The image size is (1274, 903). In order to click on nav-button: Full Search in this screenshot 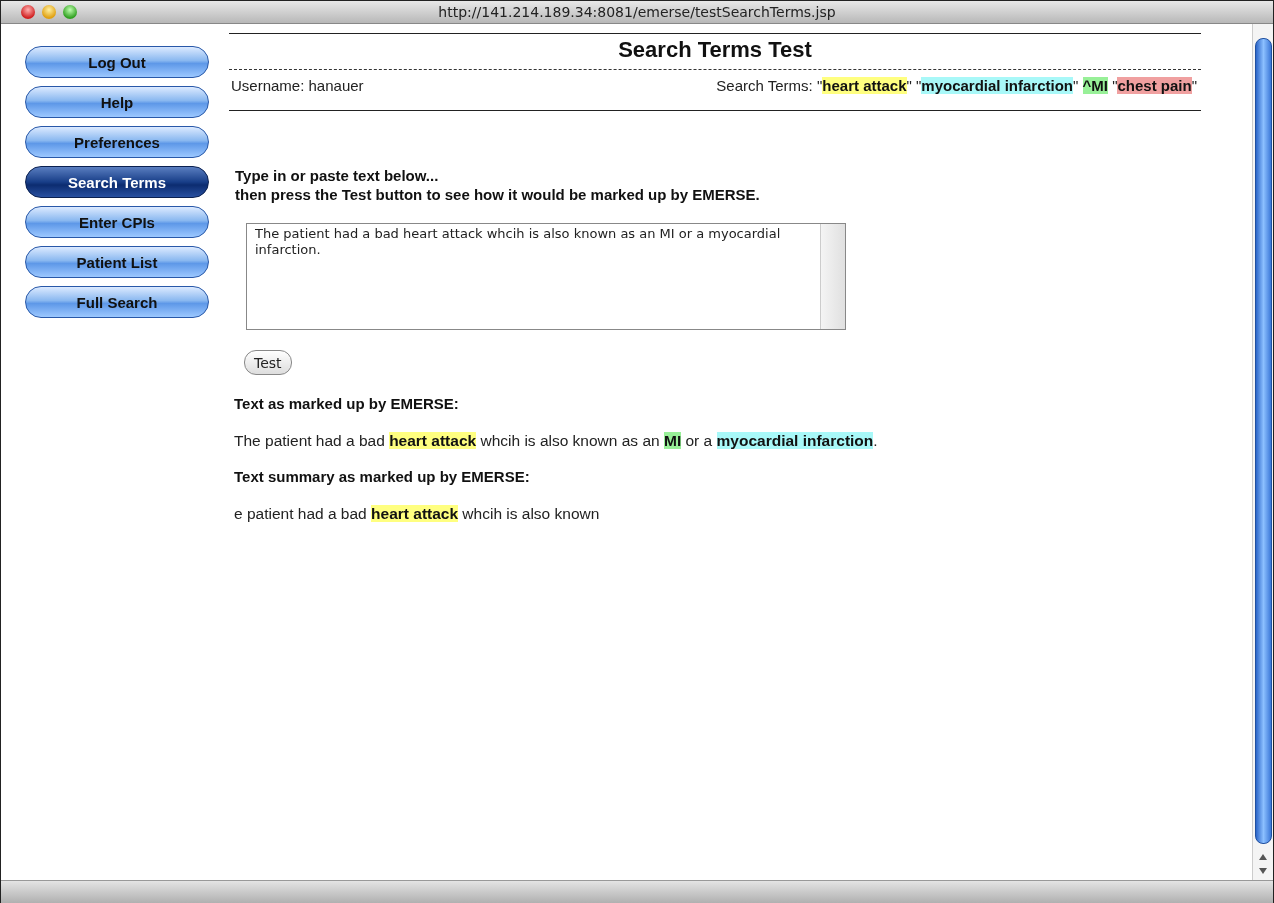, I will do `click(117, 302)`.